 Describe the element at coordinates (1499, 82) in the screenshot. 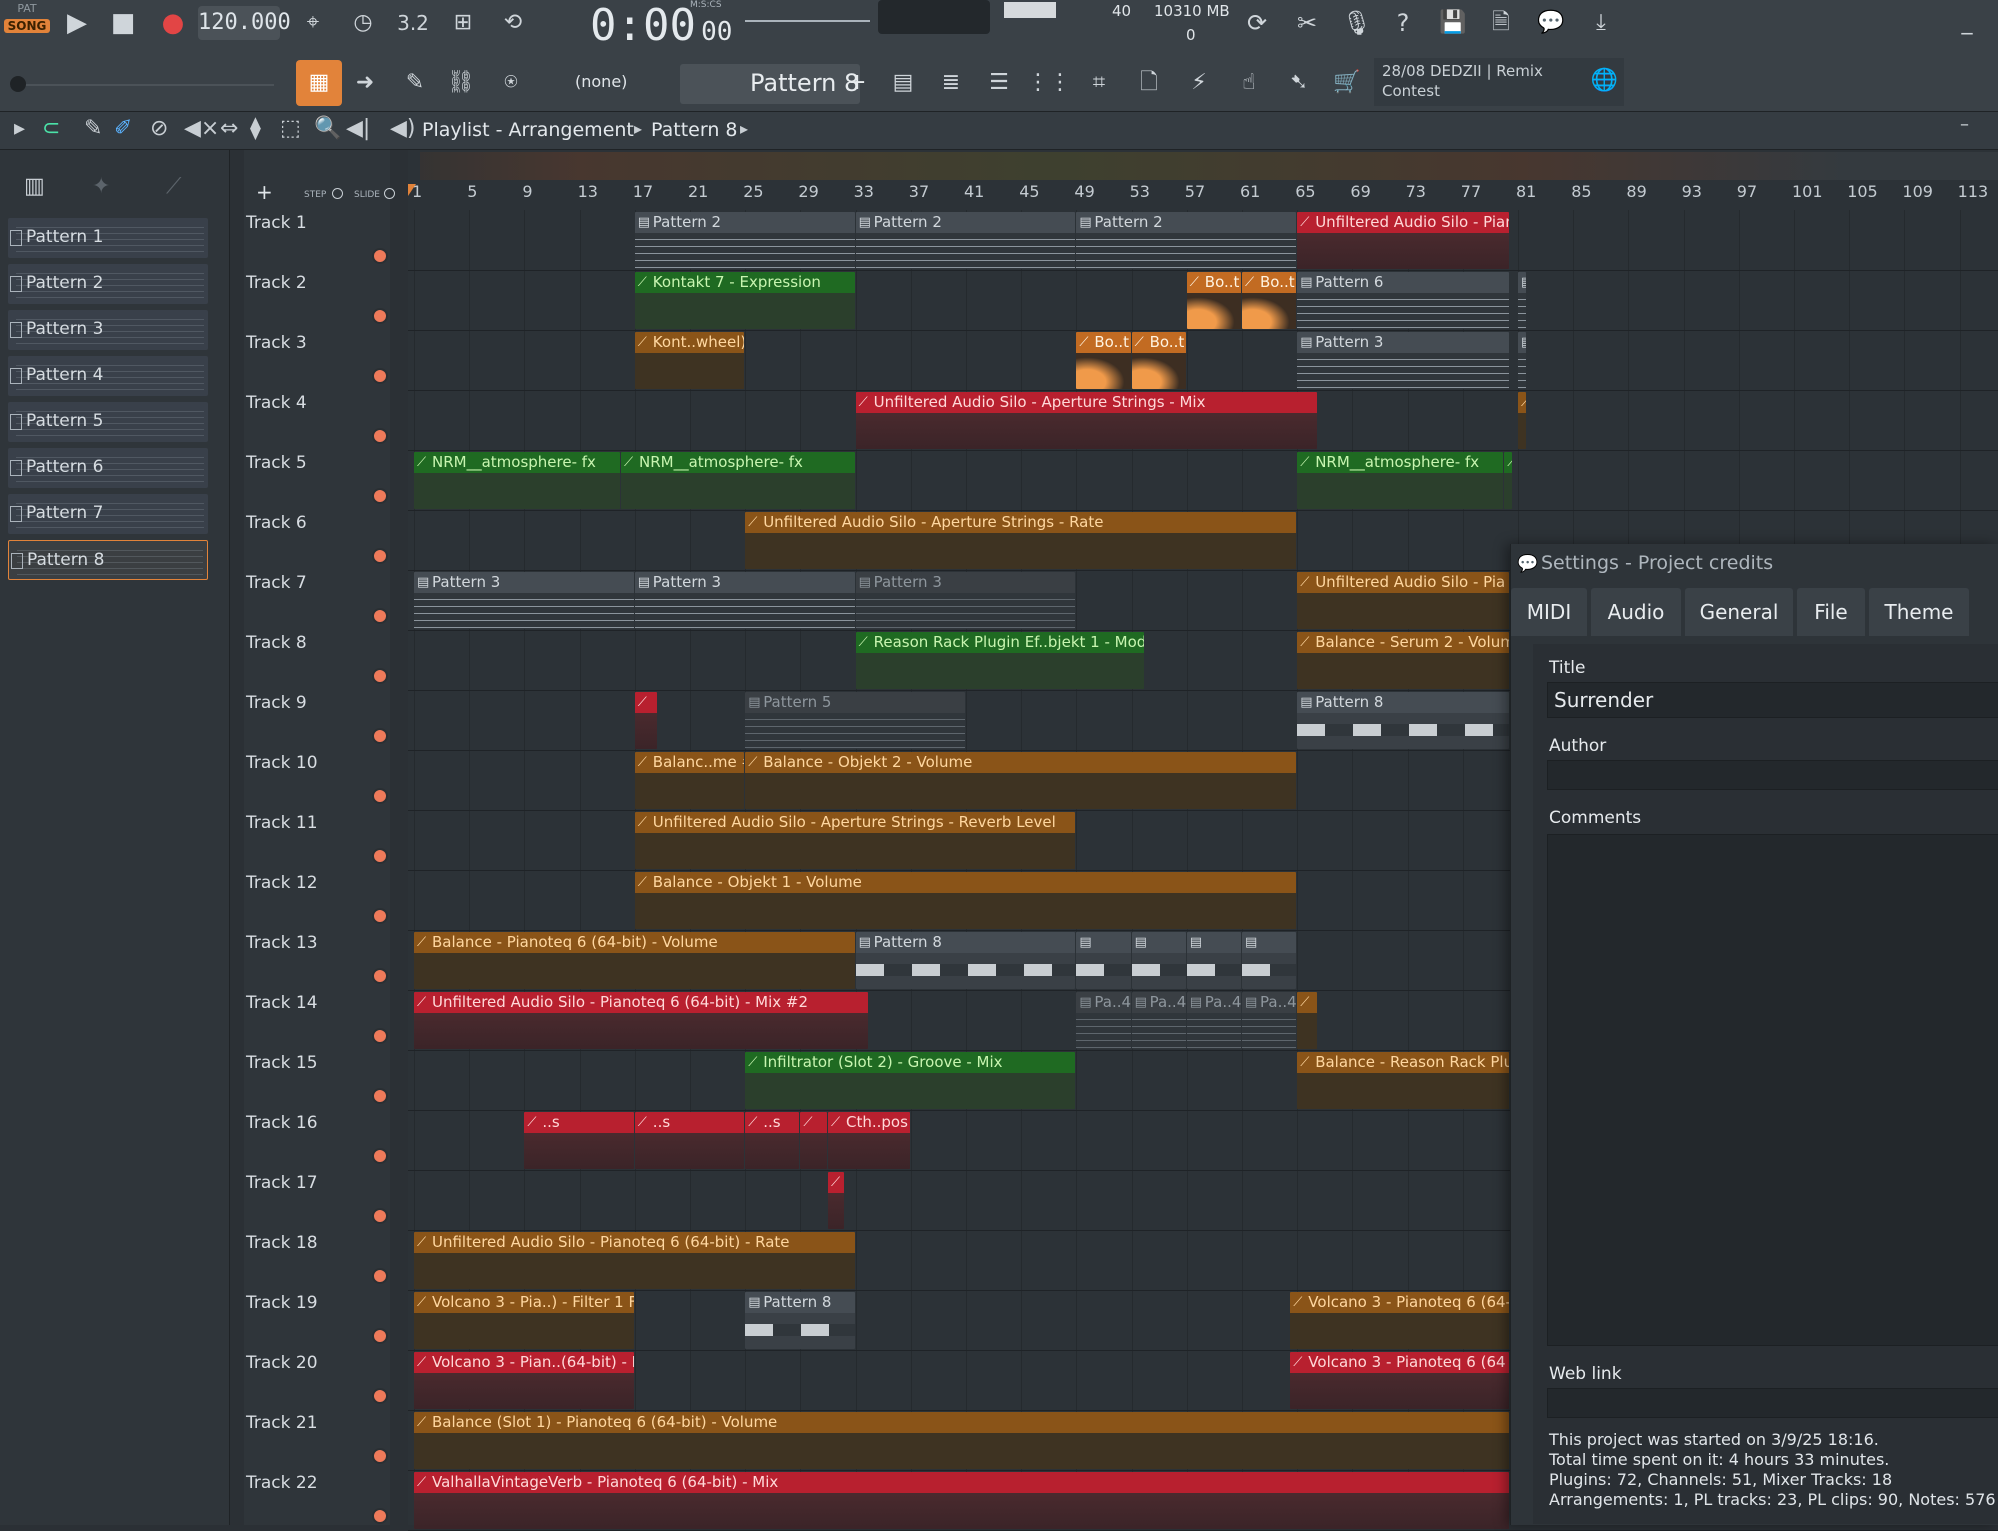

I see `news-panel: 28/08 DEDZII | Remix Contest 🌐` at that location.